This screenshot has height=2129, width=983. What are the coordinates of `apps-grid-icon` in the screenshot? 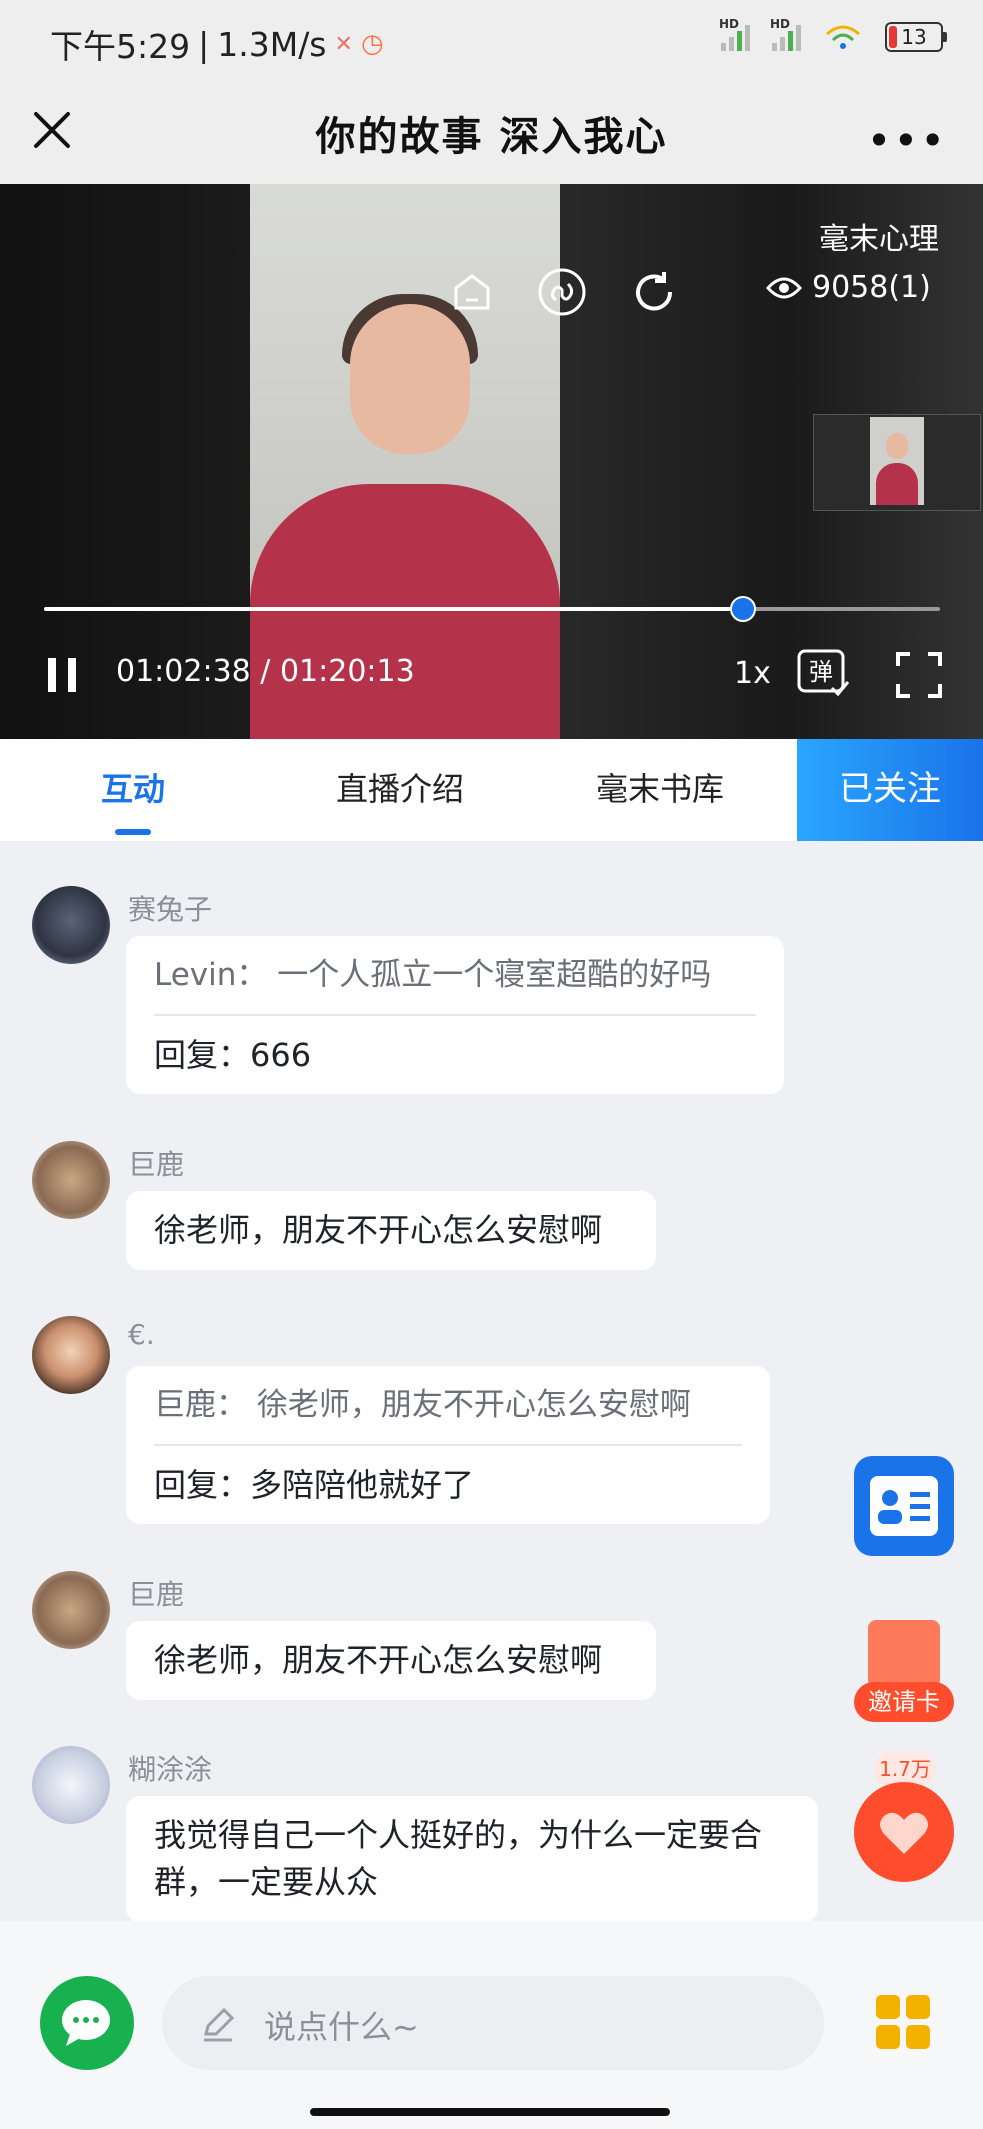 It's located at (903, 2022).